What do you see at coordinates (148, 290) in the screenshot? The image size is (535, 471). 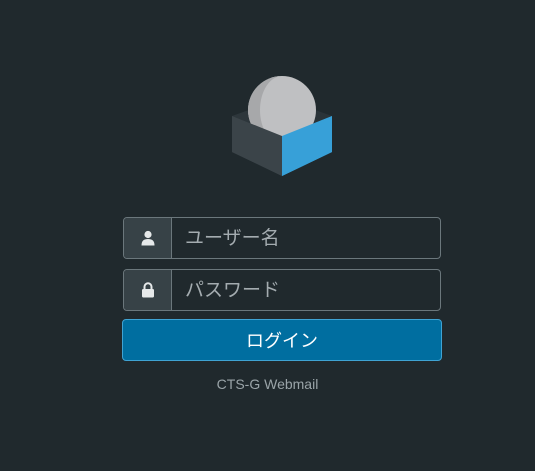 I see `lock-icon` at bounding box center [148, 290].